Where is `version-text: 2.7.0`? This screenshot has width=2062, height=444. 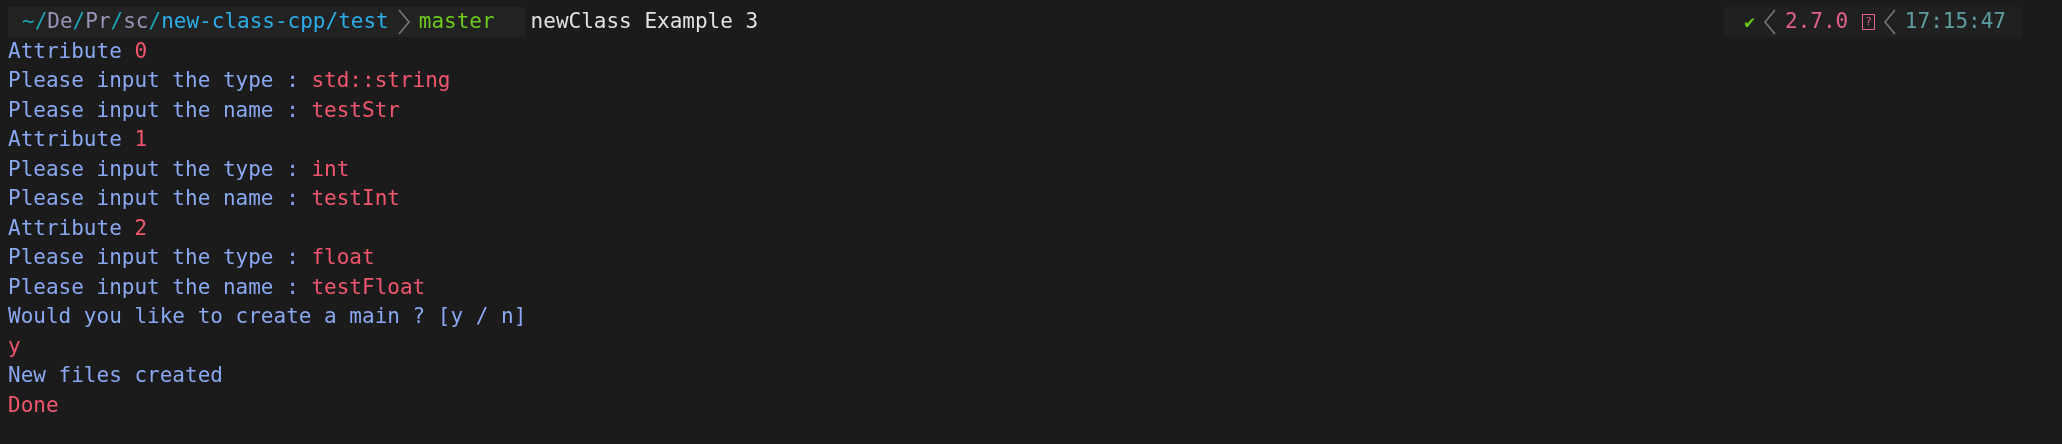
version-text: 2.7.0 is located at coordinates (1817, 21).